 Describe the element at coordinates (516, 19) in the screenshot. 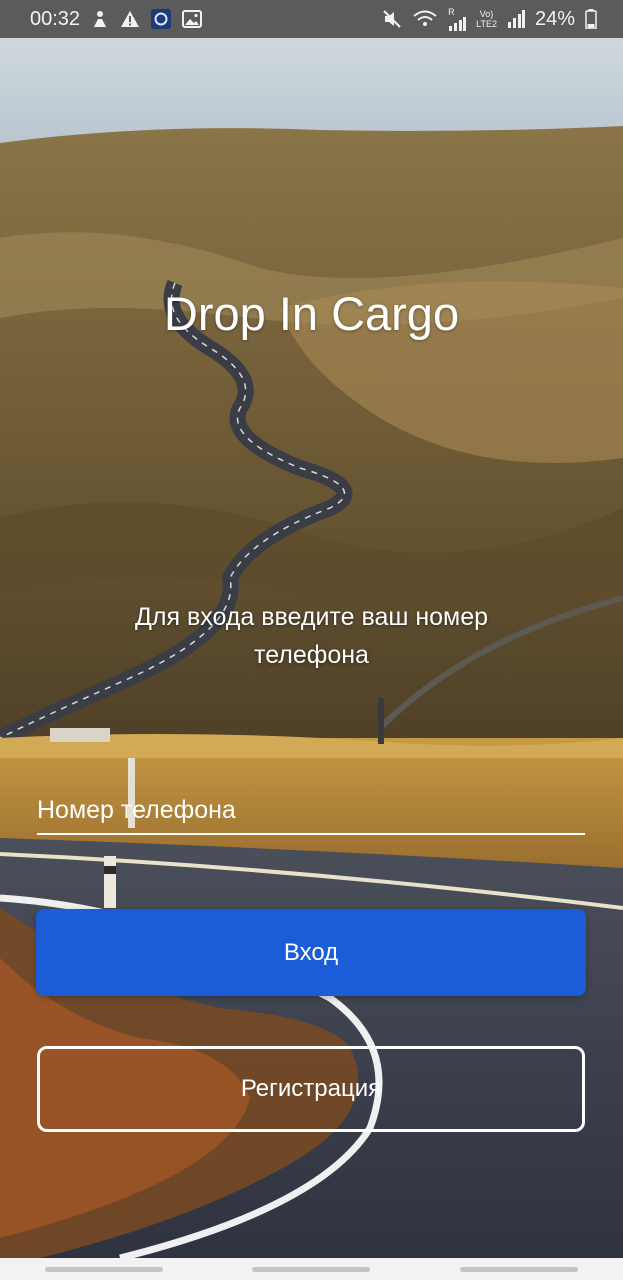

I see `signal-icon` at that location.